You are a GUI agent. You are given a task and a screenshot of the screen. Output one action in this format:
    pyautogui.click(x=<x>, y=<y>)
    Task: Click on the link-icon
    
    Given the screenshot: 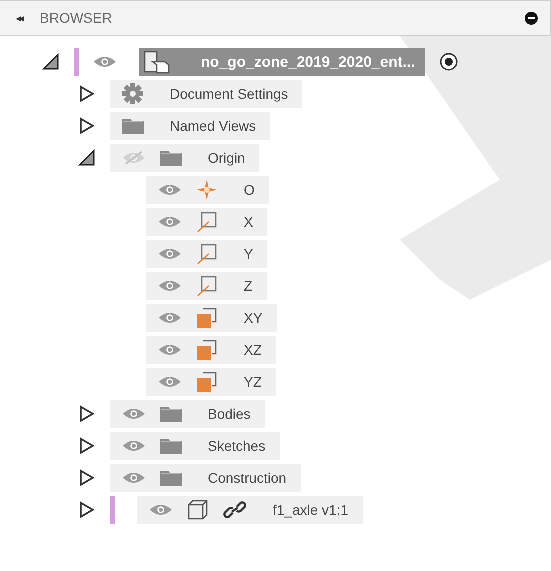 What is the action you would take?
    pyautogui.click(x=235, y=510)
    